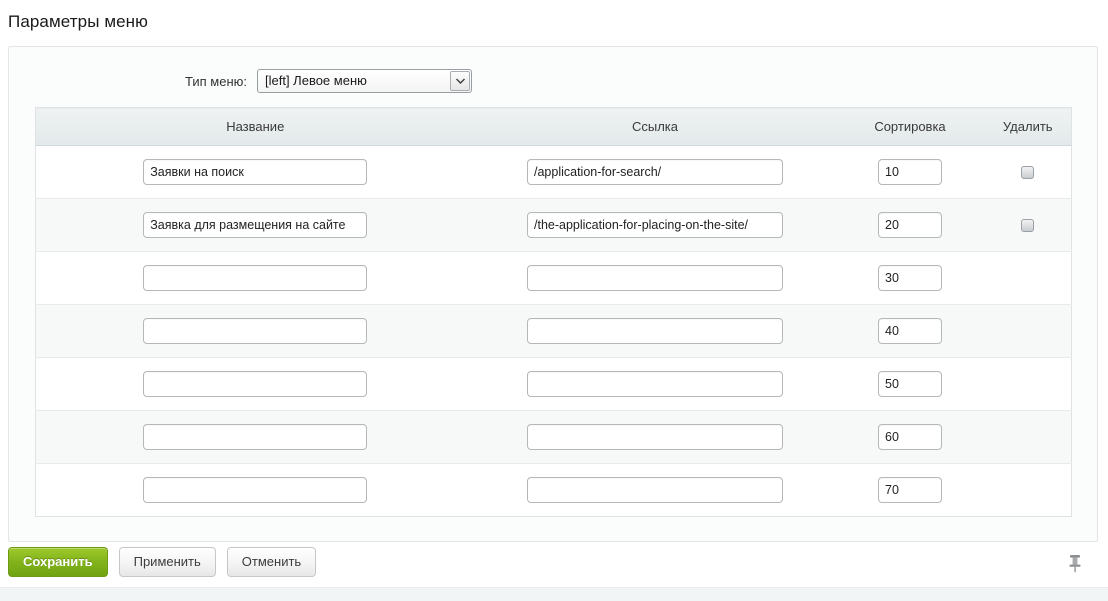 This screenshot has width=1108, height=601. What do you see at coordinates (255, 126) in the screenshot?
I see `column-header-name: Название` at bounding box center [255, 126].